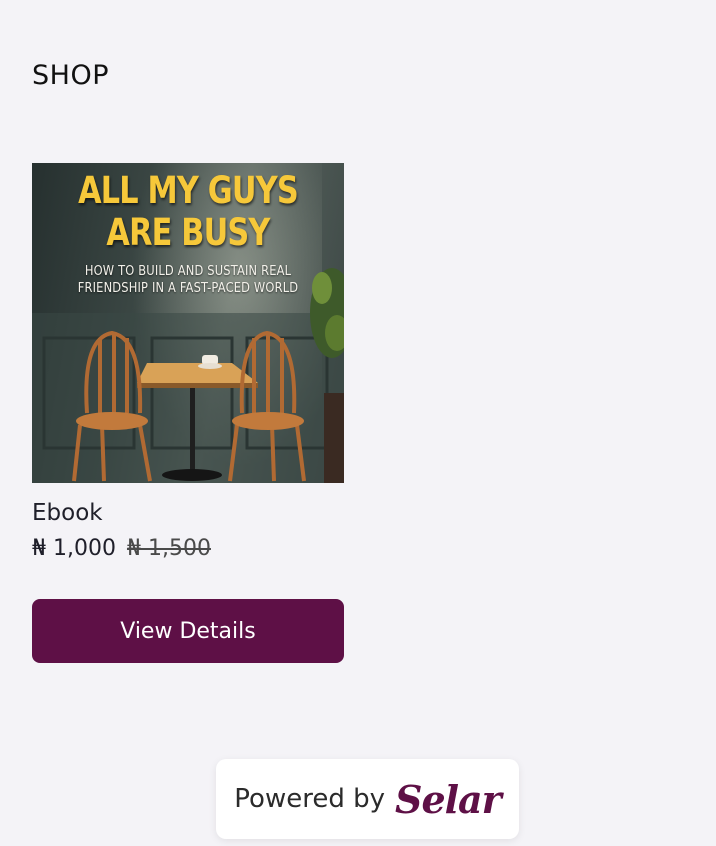 Image resolution: width=716 pixels, height=846 pixels. I want to click on product-name: Ebook, so click(67, 513).